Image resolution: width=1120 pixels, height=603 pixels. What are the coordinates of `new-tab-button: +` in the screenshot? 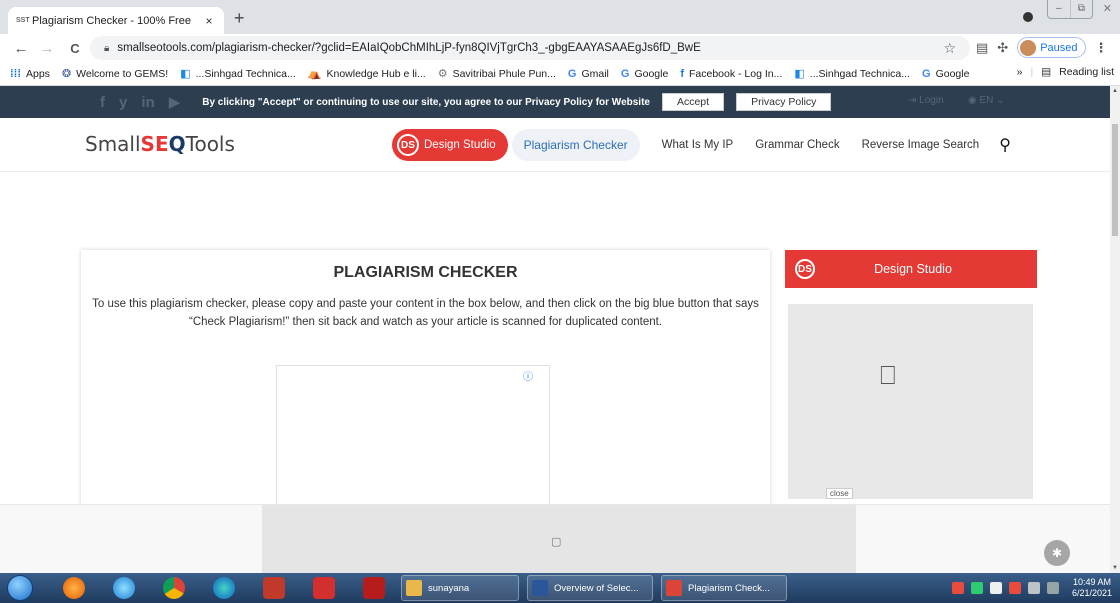 It's located at (239, 18).